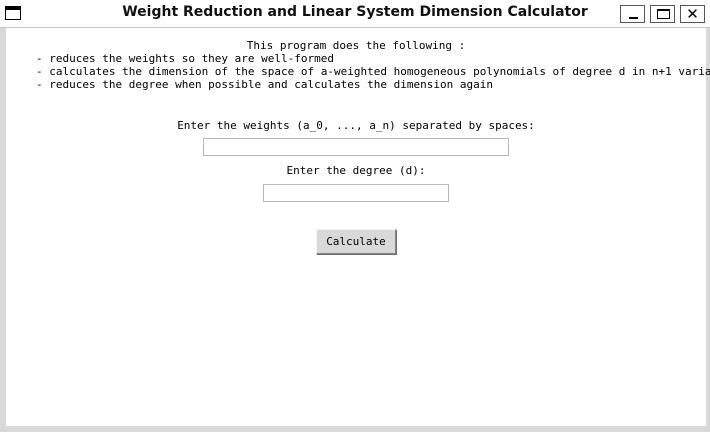  I want to click on intro-text: This program does the following :, so click(356, 45).